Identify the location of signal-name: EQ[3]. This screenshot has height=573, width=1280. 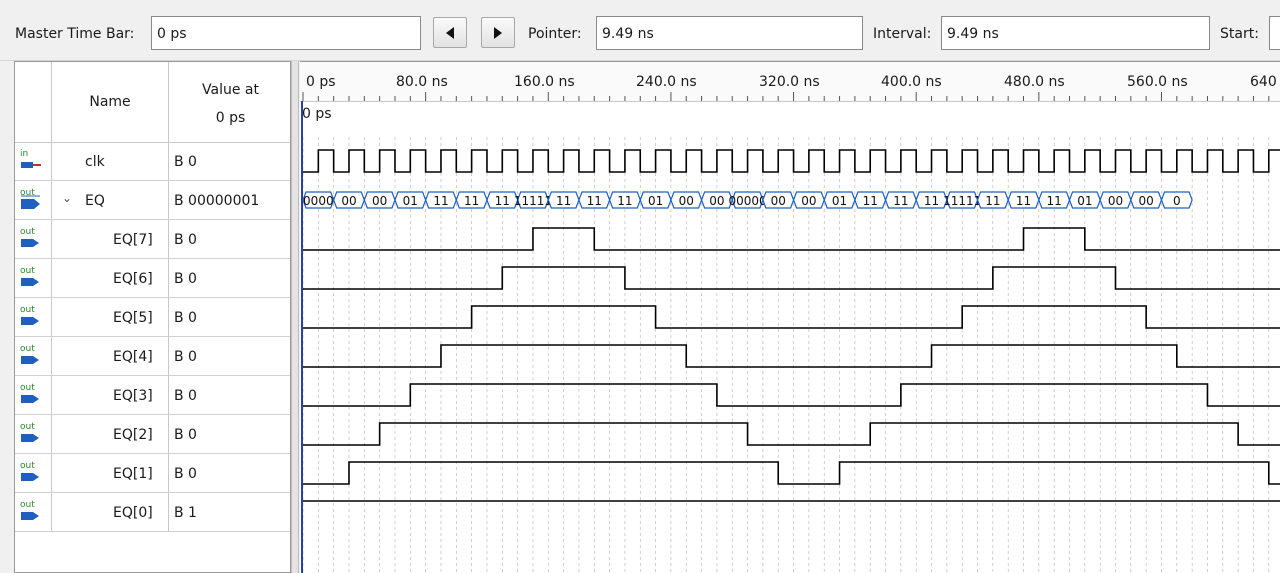
(133, 396).